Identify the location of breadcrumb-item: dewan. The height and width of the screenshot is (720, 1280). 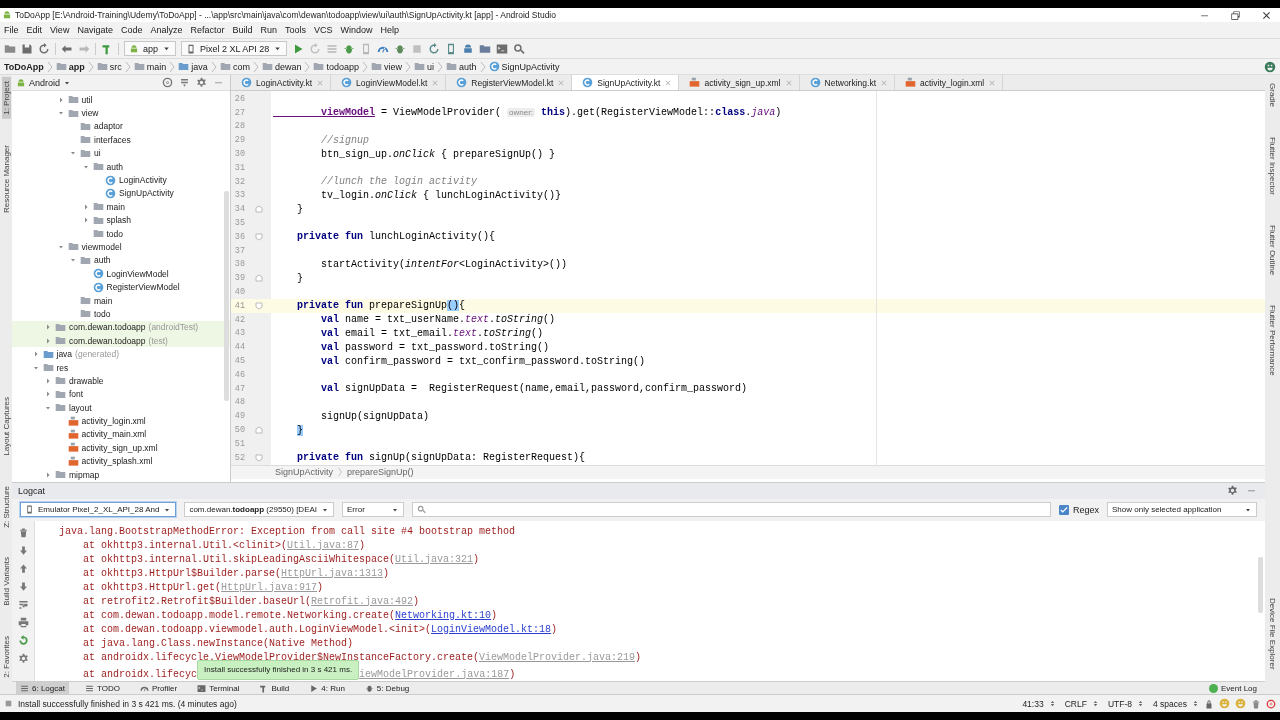
(281, 66).